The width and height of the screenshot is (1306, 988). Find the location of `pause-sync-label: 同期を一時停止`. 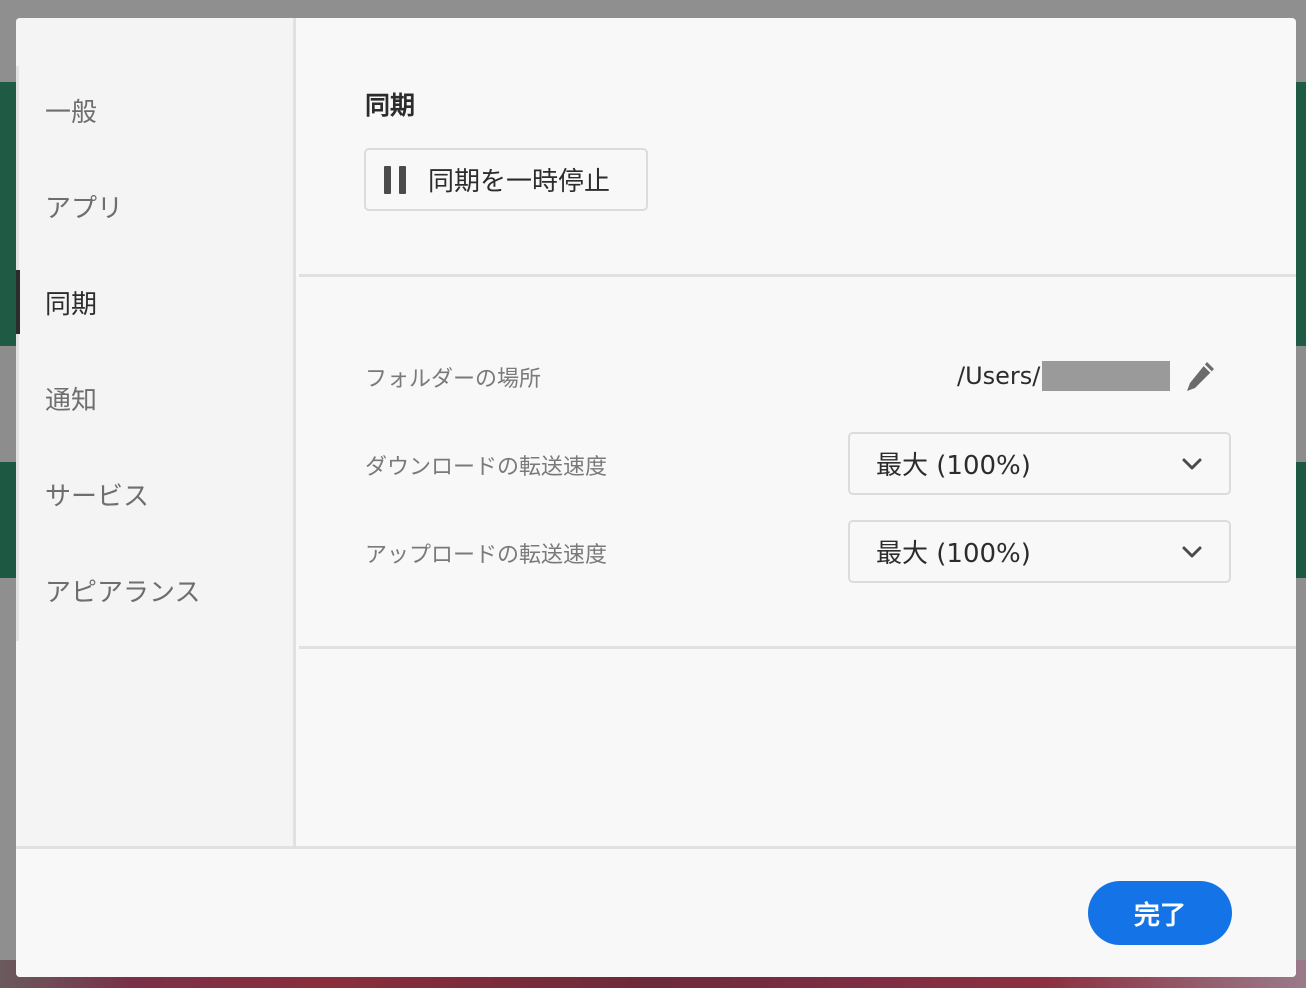

pause-sync-label: 同期を一時停止 is located at coordinates (519, 182).